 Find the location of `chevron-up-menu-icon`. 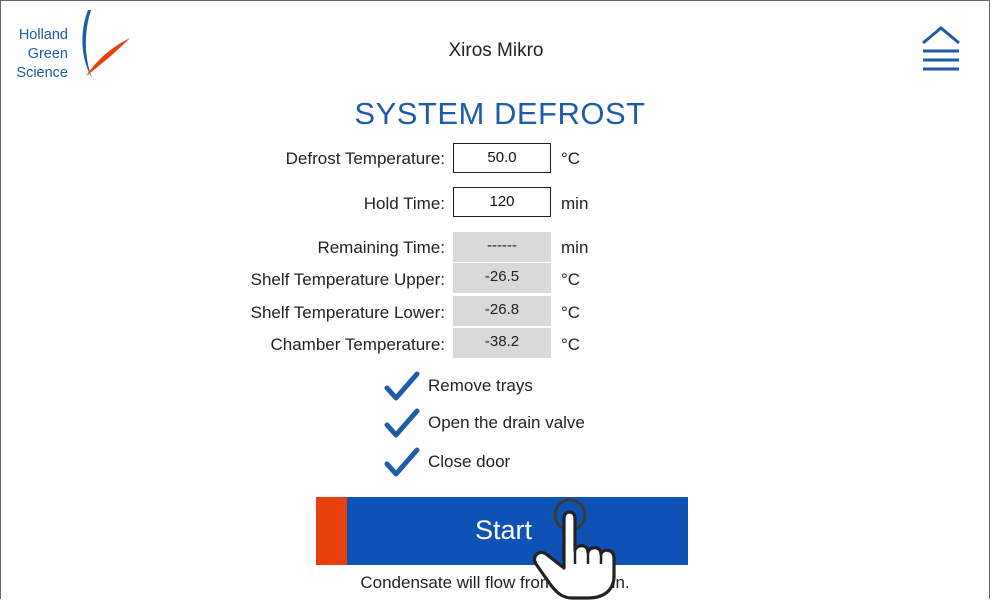

chevron-up-menu-icon is located at coordinates (941, 48).